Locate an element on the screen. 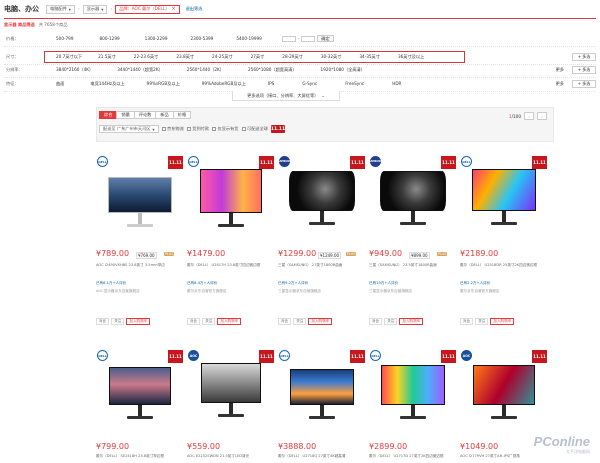 This screenshot has height=463, width=600. filter-option: 曲面 is located at coordinates (60, 84).